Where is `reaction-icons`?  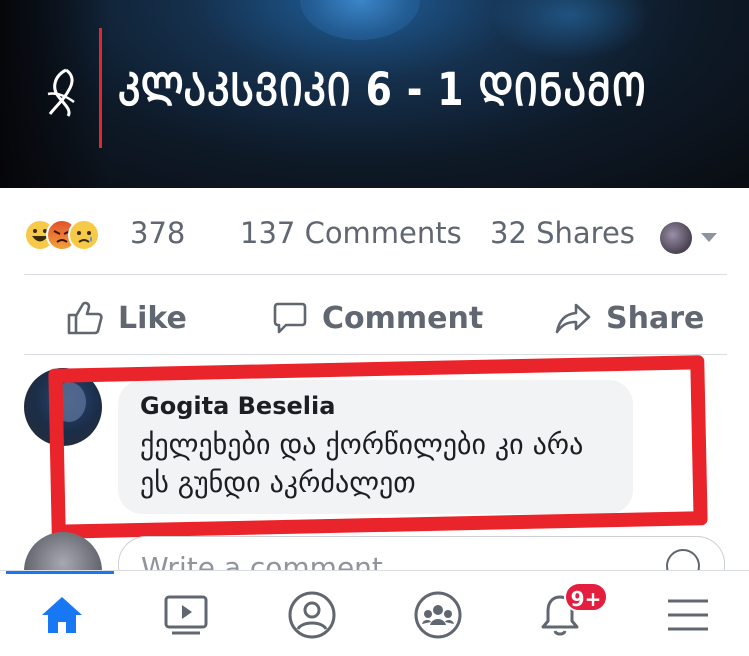 reaction-icons is located at coordinates (74, 235).